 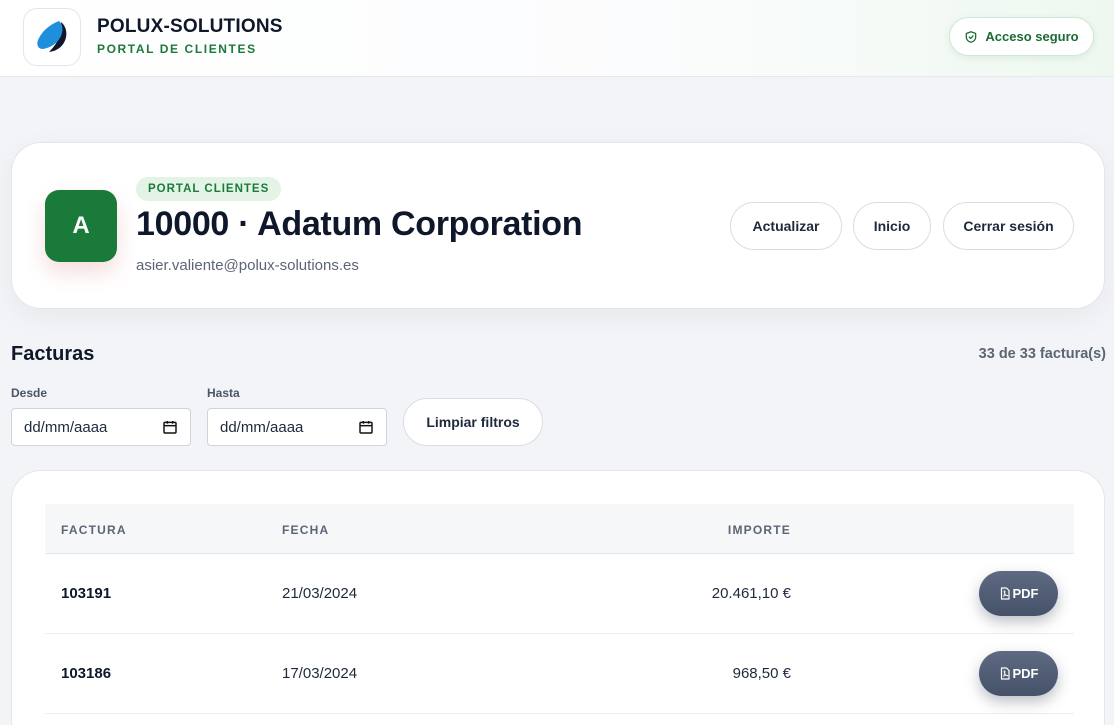 What do you see at coordinates (29, 393) in the screenshot?
I see `from-date-label: Desde` at bounding box center [29, 393].